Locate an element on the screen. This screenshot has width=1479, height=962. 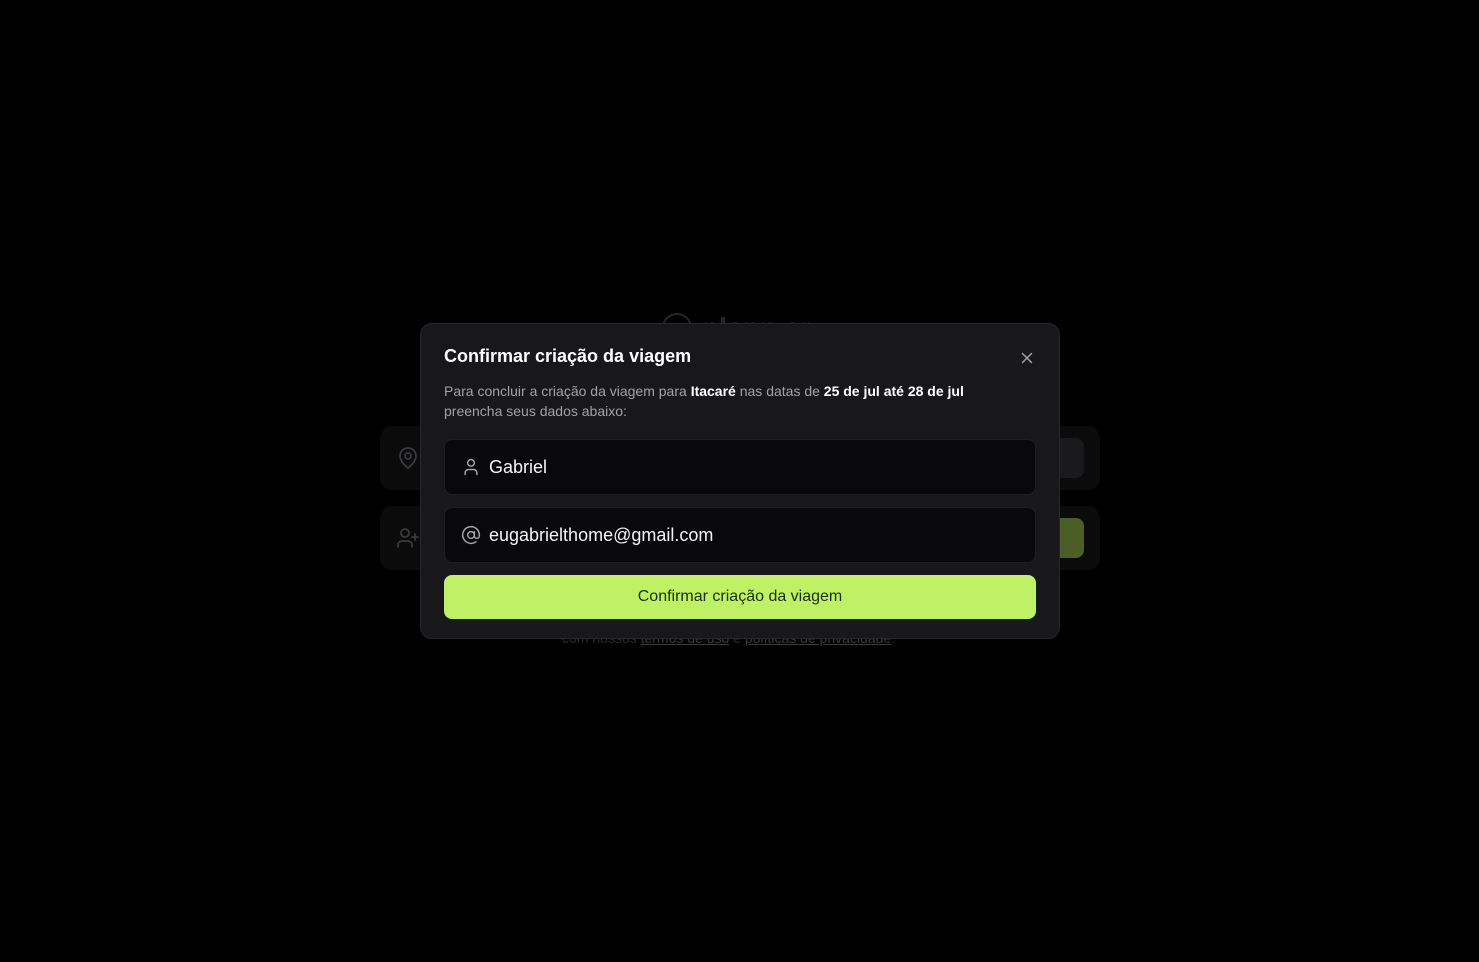
desc-middle: nas datas de is located at coordinates (779, 391).